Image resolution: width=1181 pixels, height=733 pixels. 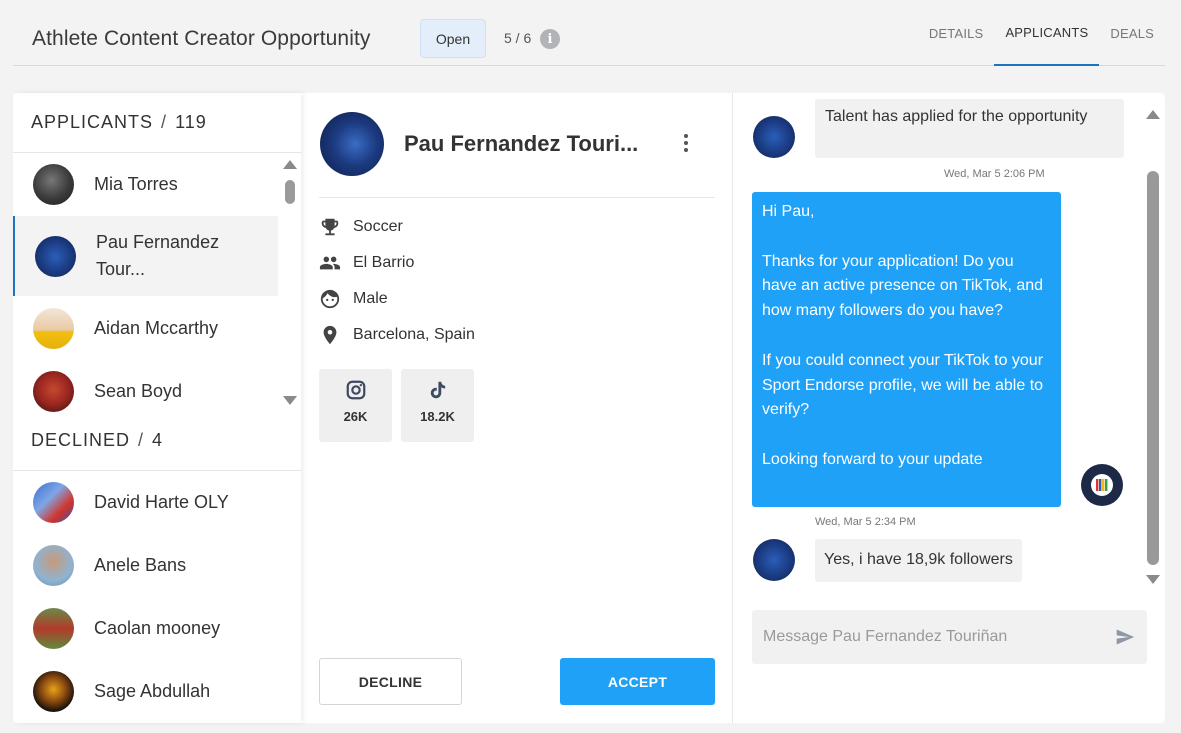 I want to click on attribute-text: Soccer, so click(x=378, y=226).